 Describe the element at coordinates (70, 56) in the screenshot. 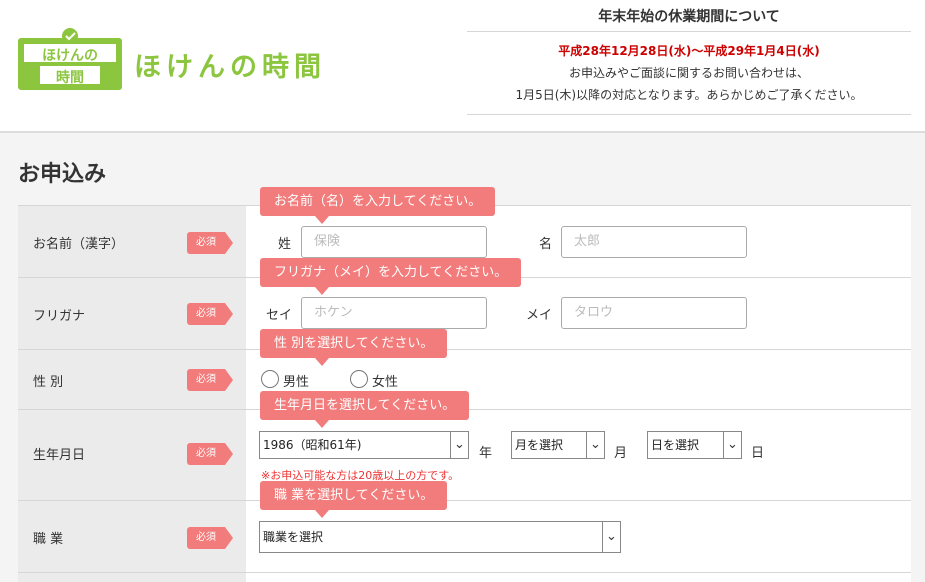

I see `logo-mark-top-text: ほけんの` at that location.